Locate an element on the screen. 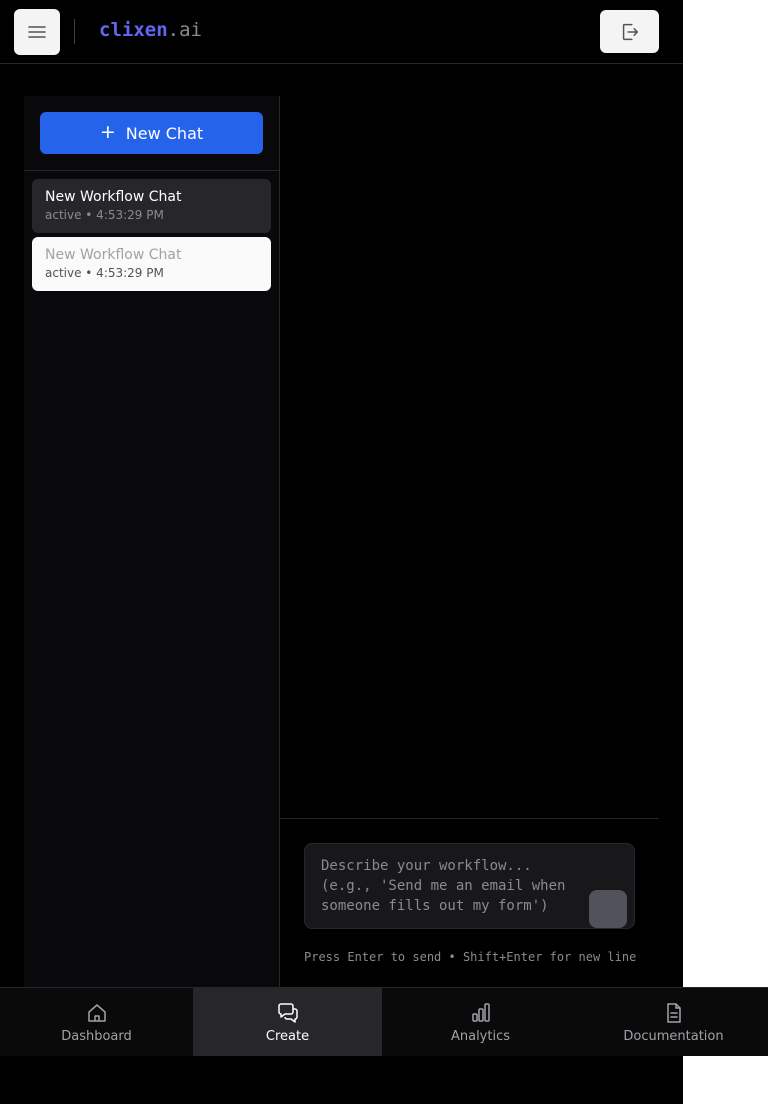  menu-button is located at coordinates (37, 32).